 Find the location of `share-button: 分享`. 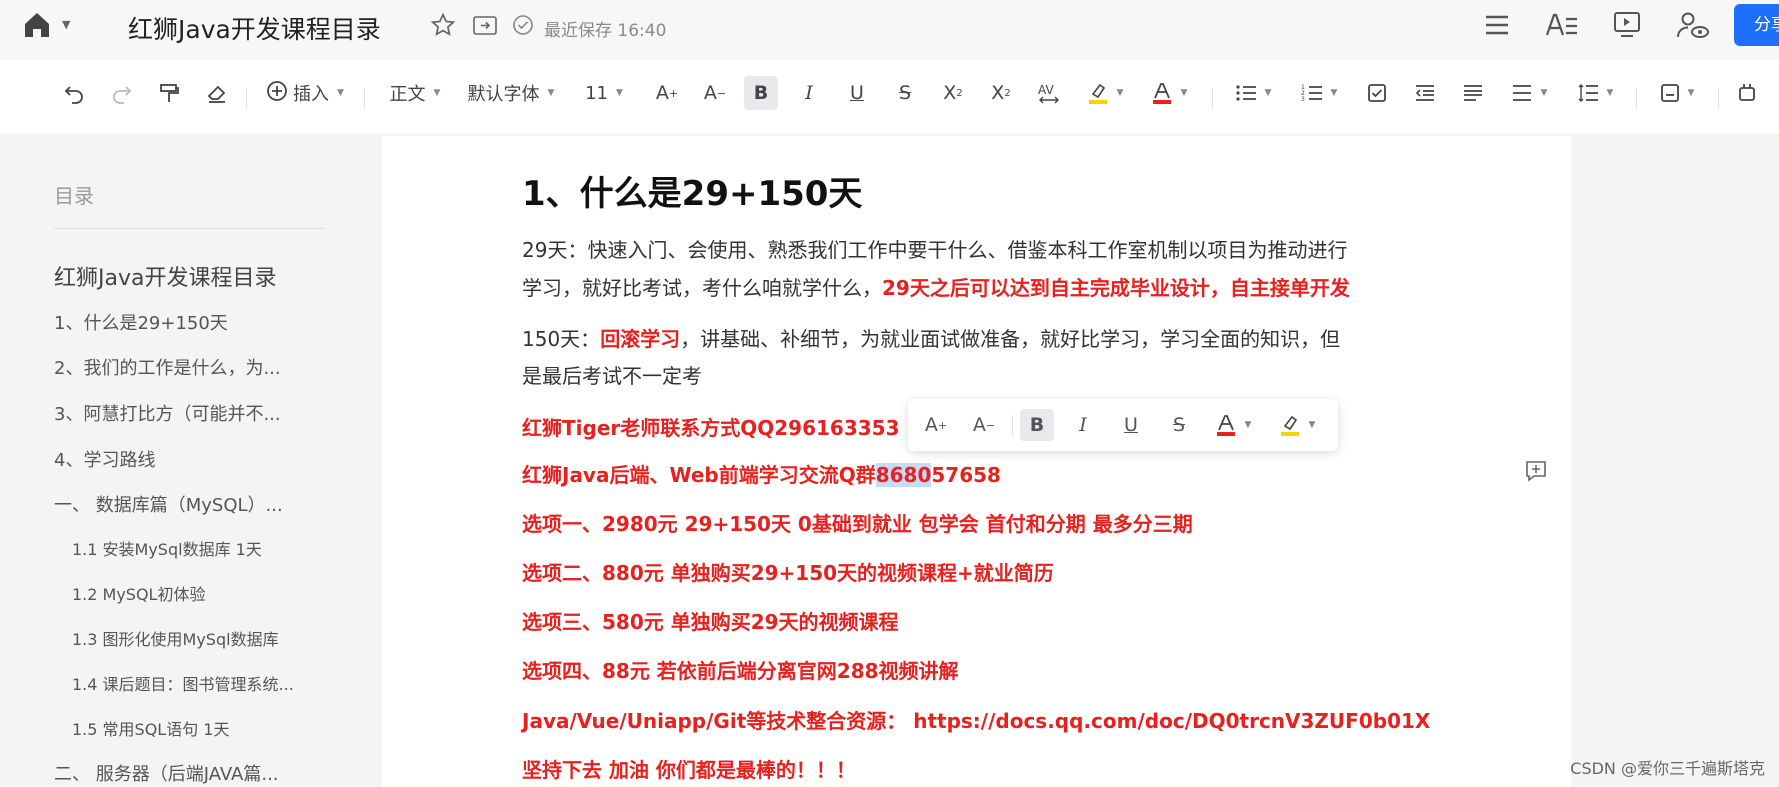

share-button: 分享 is located at coordinates (1756, 25).